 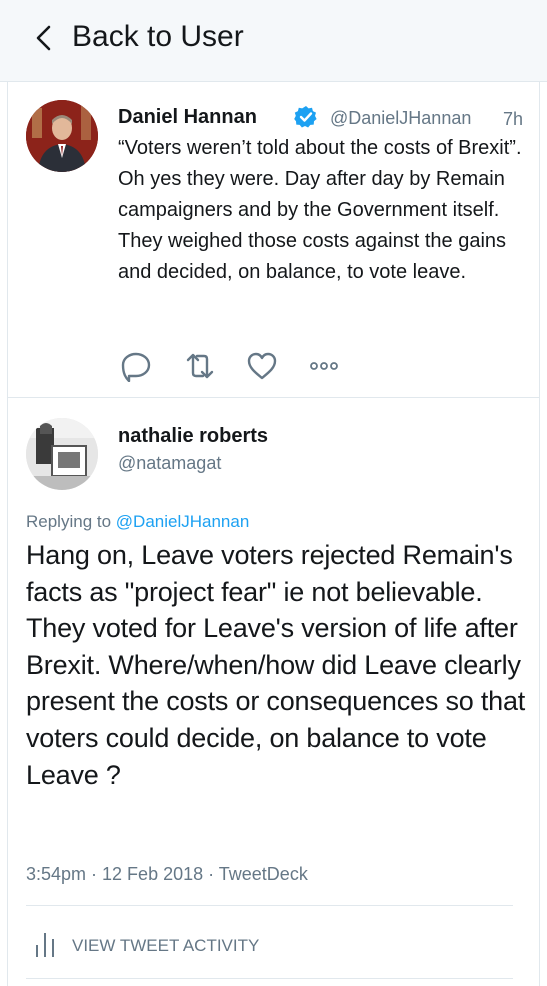 What do you see at coordinates (71, 521) in the screenshot?
I see `replying-prefix: Replying to` at bounding box center [71, 521].